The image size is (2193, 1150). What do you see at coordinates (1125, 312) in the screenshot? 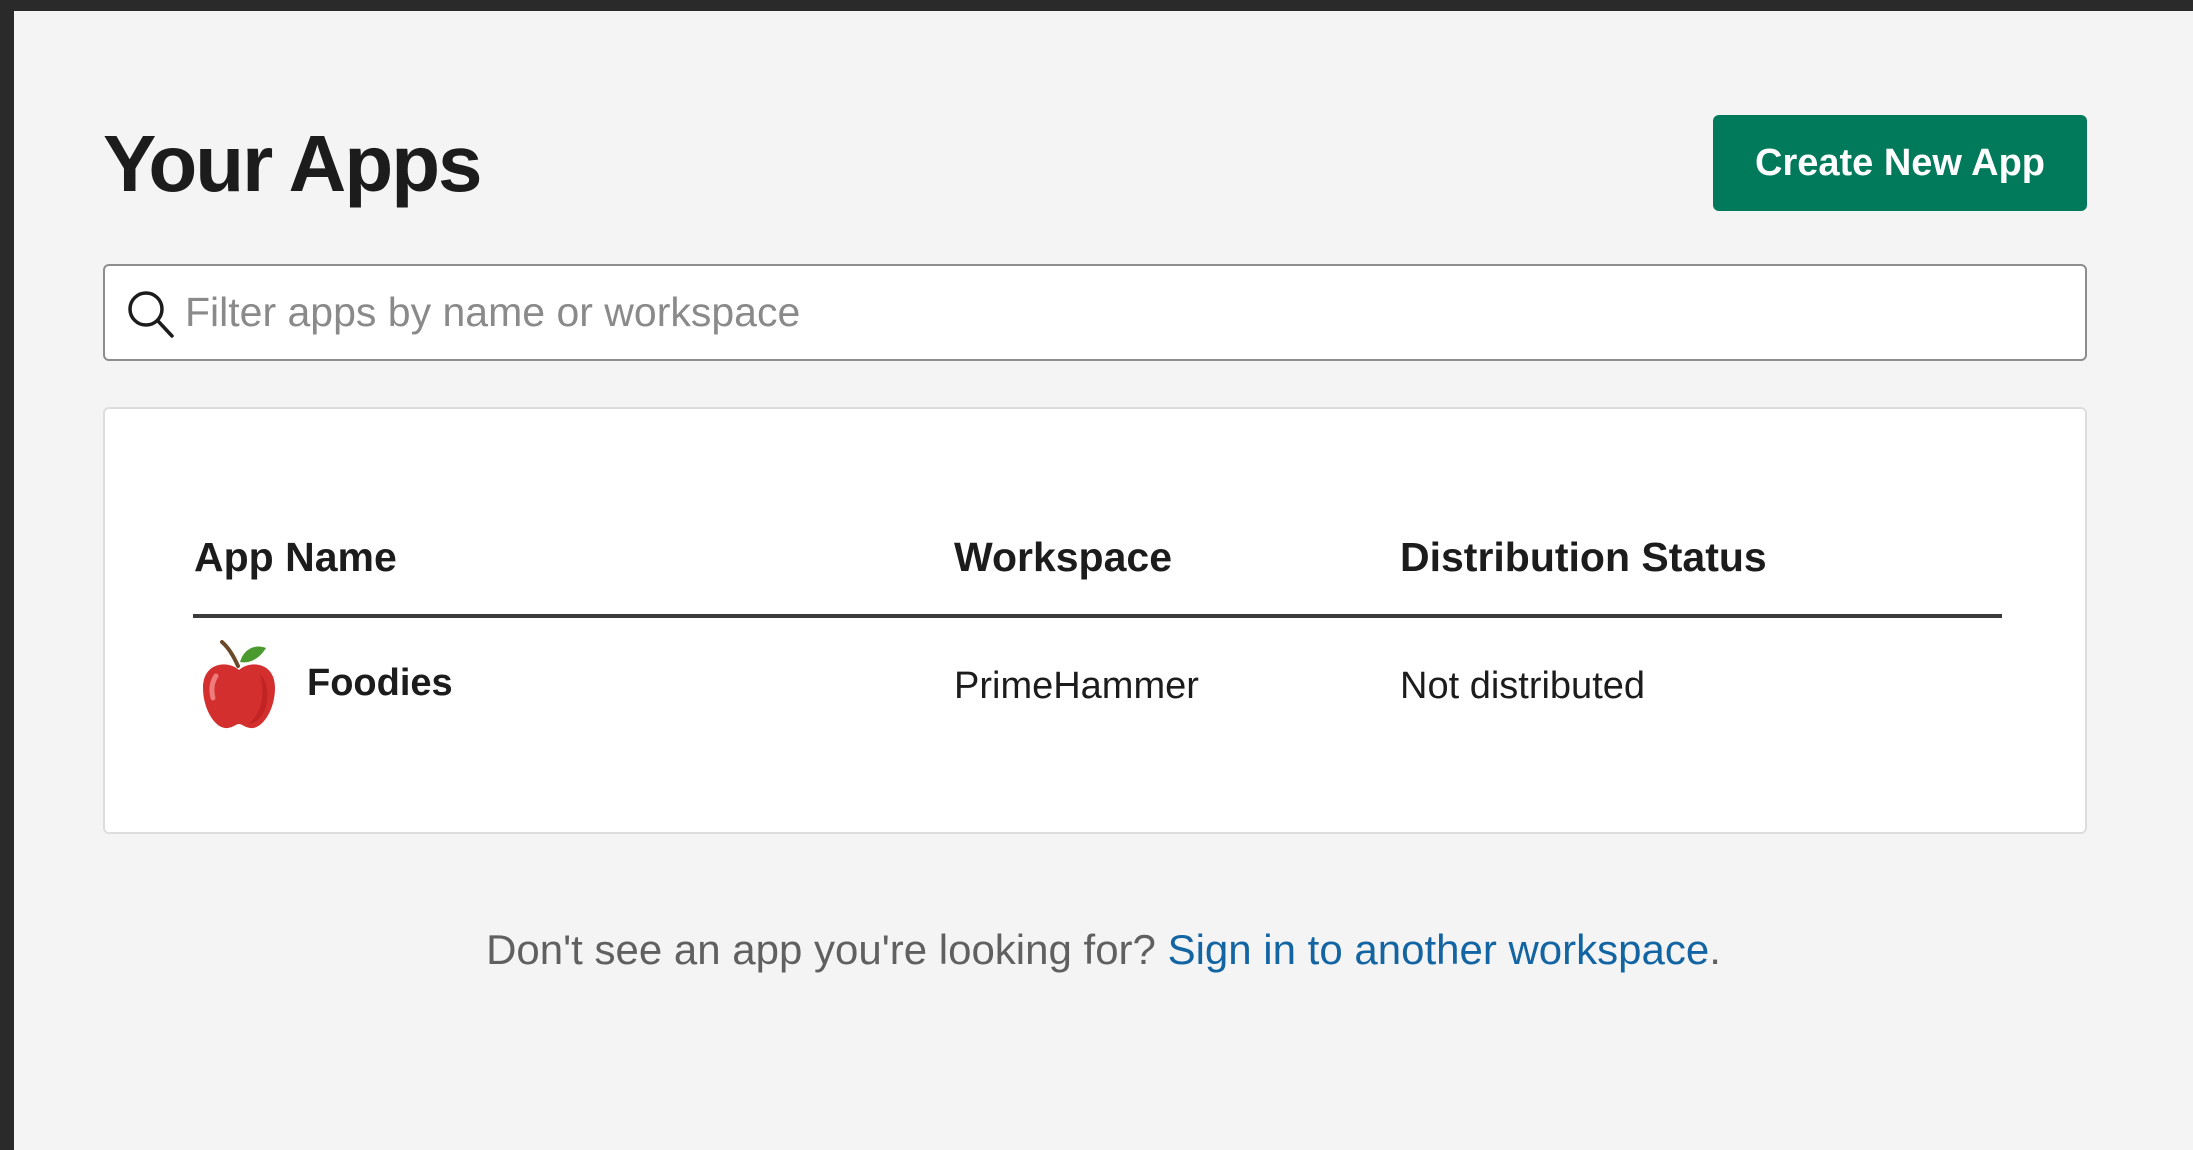
I see `search-input` at bounding box center [1125, 312].